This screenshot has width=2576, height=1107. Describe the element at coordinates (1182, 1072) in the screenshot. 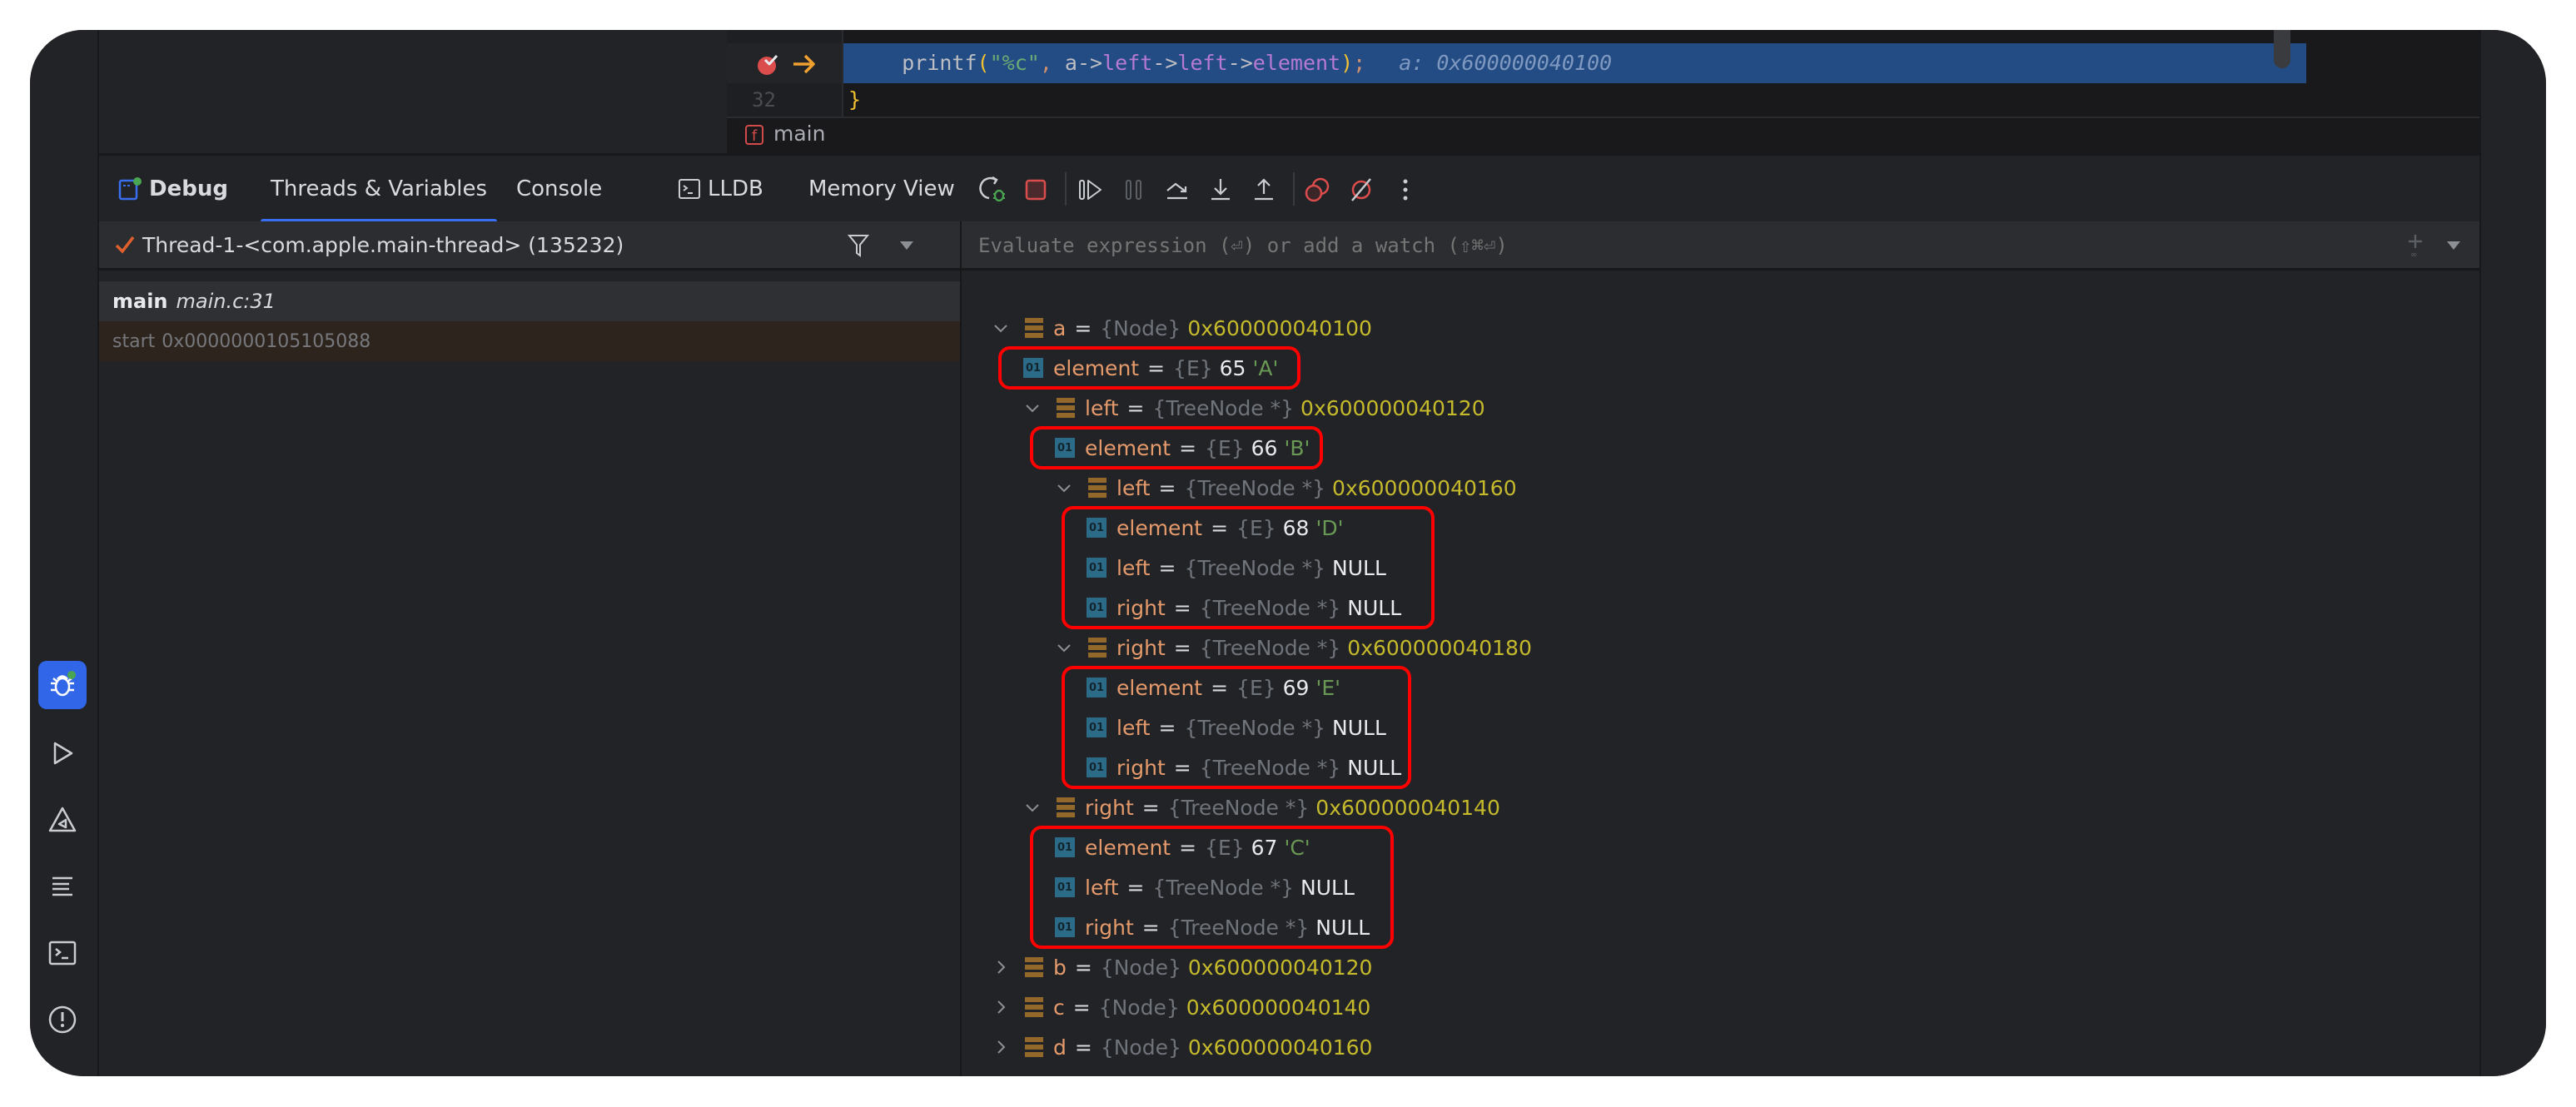

I see `variable-row-e: e = {Node} 0x600000040180` at that location.